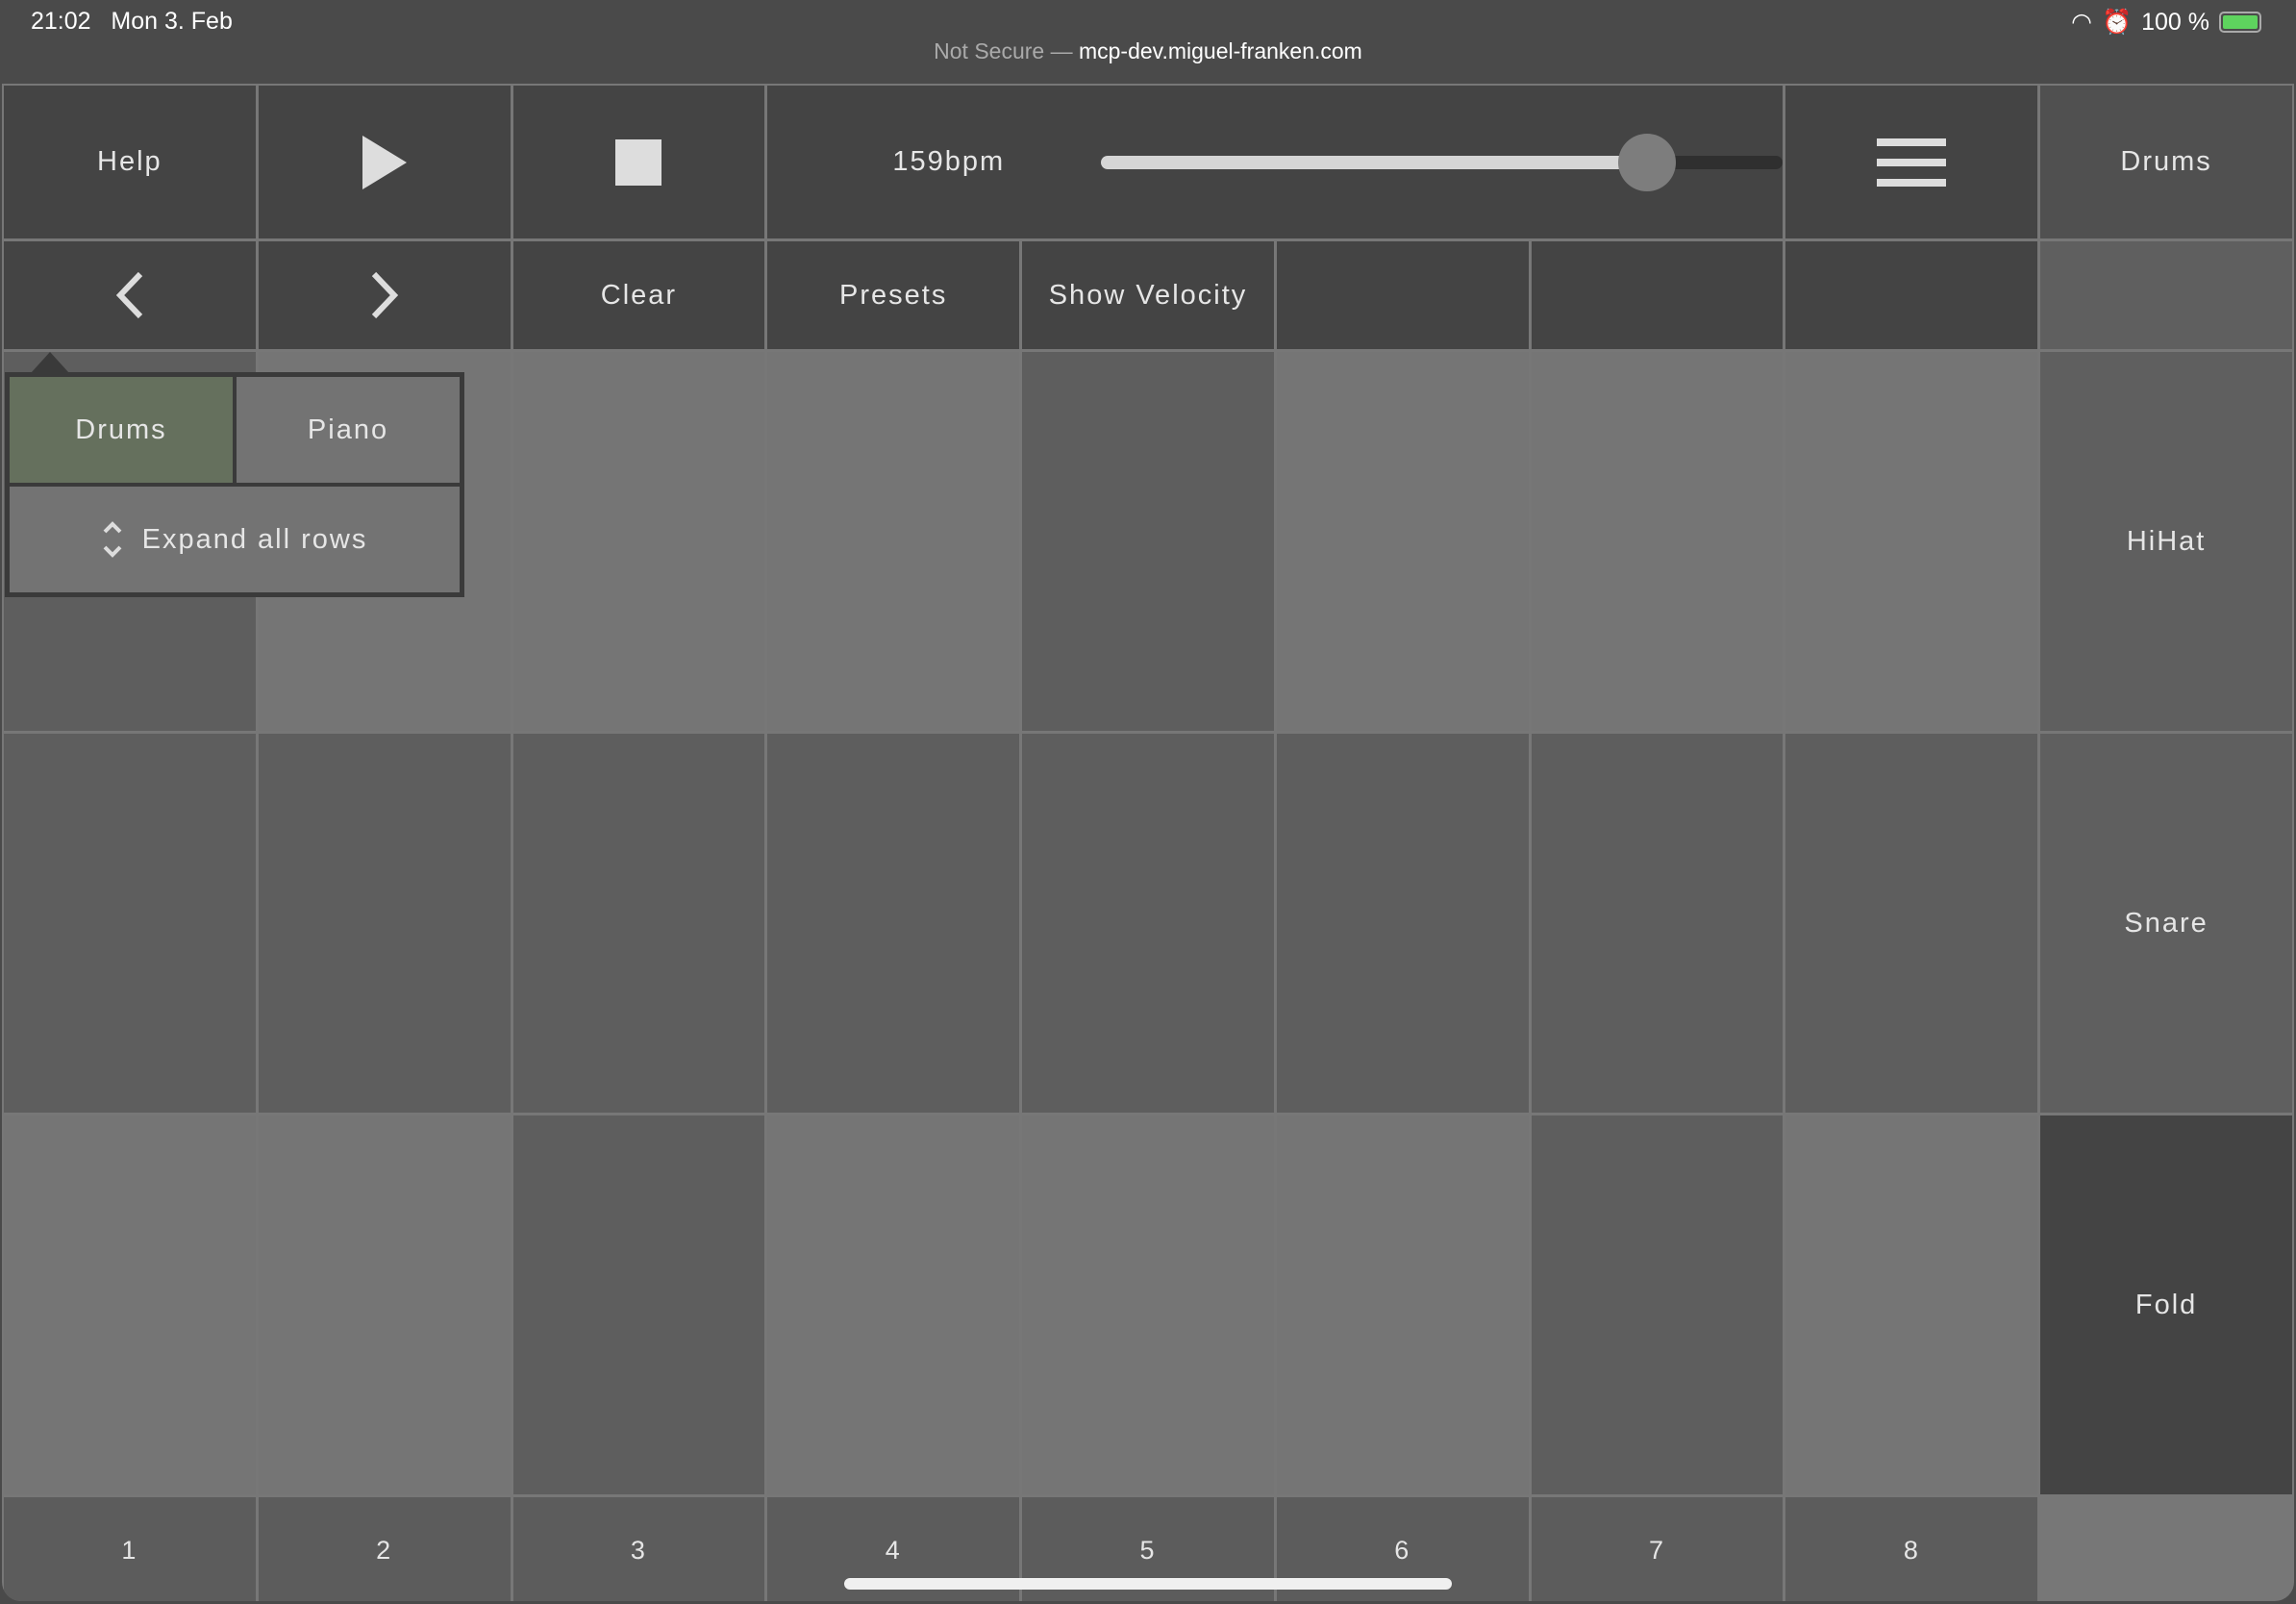  I want to click on instrument-popover: Drums Piano Expand all rows, so click(234, 484).